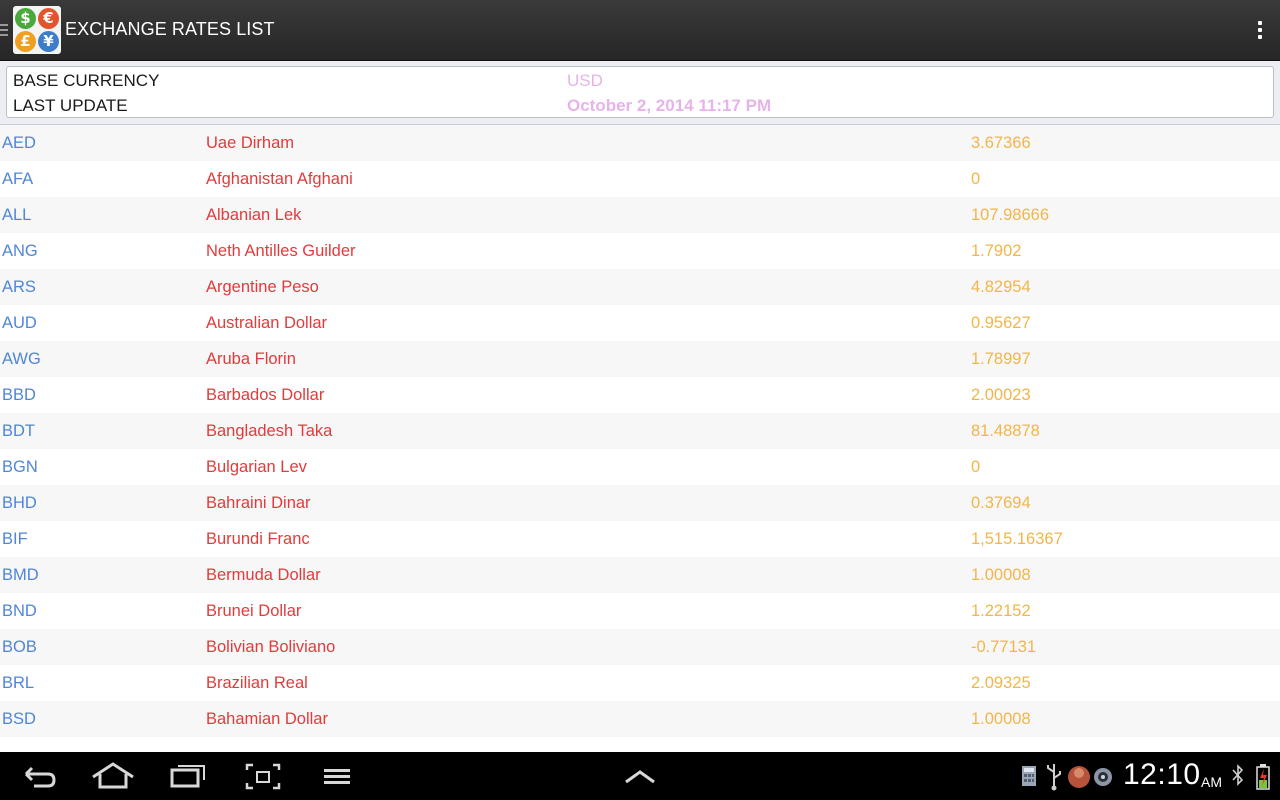  Describe the element at coordinates (19, 719) in the screenshot. I see `currency-code: BSD` at that location.